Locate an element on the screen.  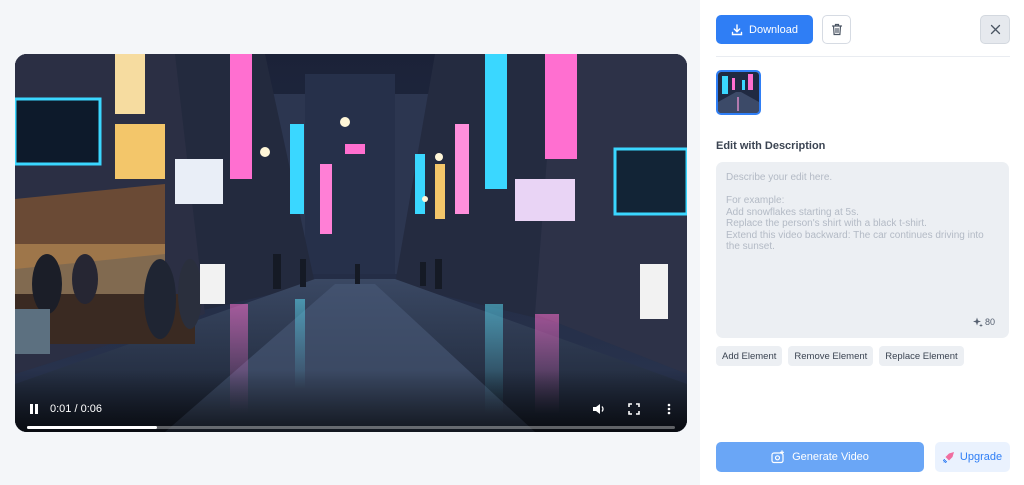
download-label: Download is located at coordinates (773, 29).